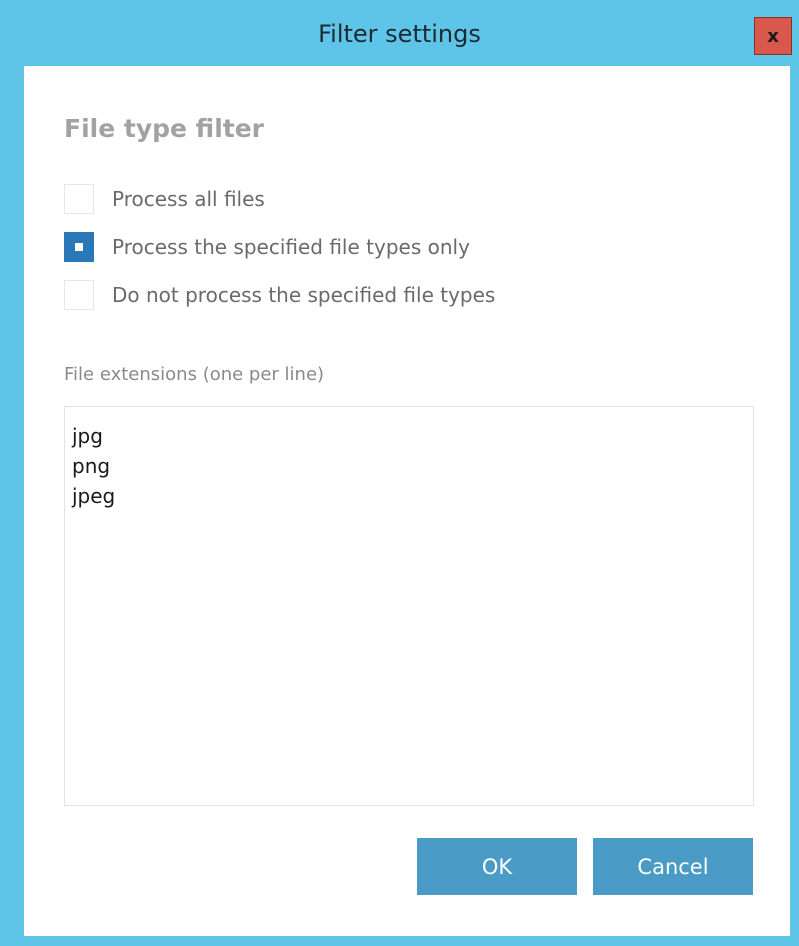 This screenshot has height=946, width=799. I want to click on close-button: x, so click(773, 36).